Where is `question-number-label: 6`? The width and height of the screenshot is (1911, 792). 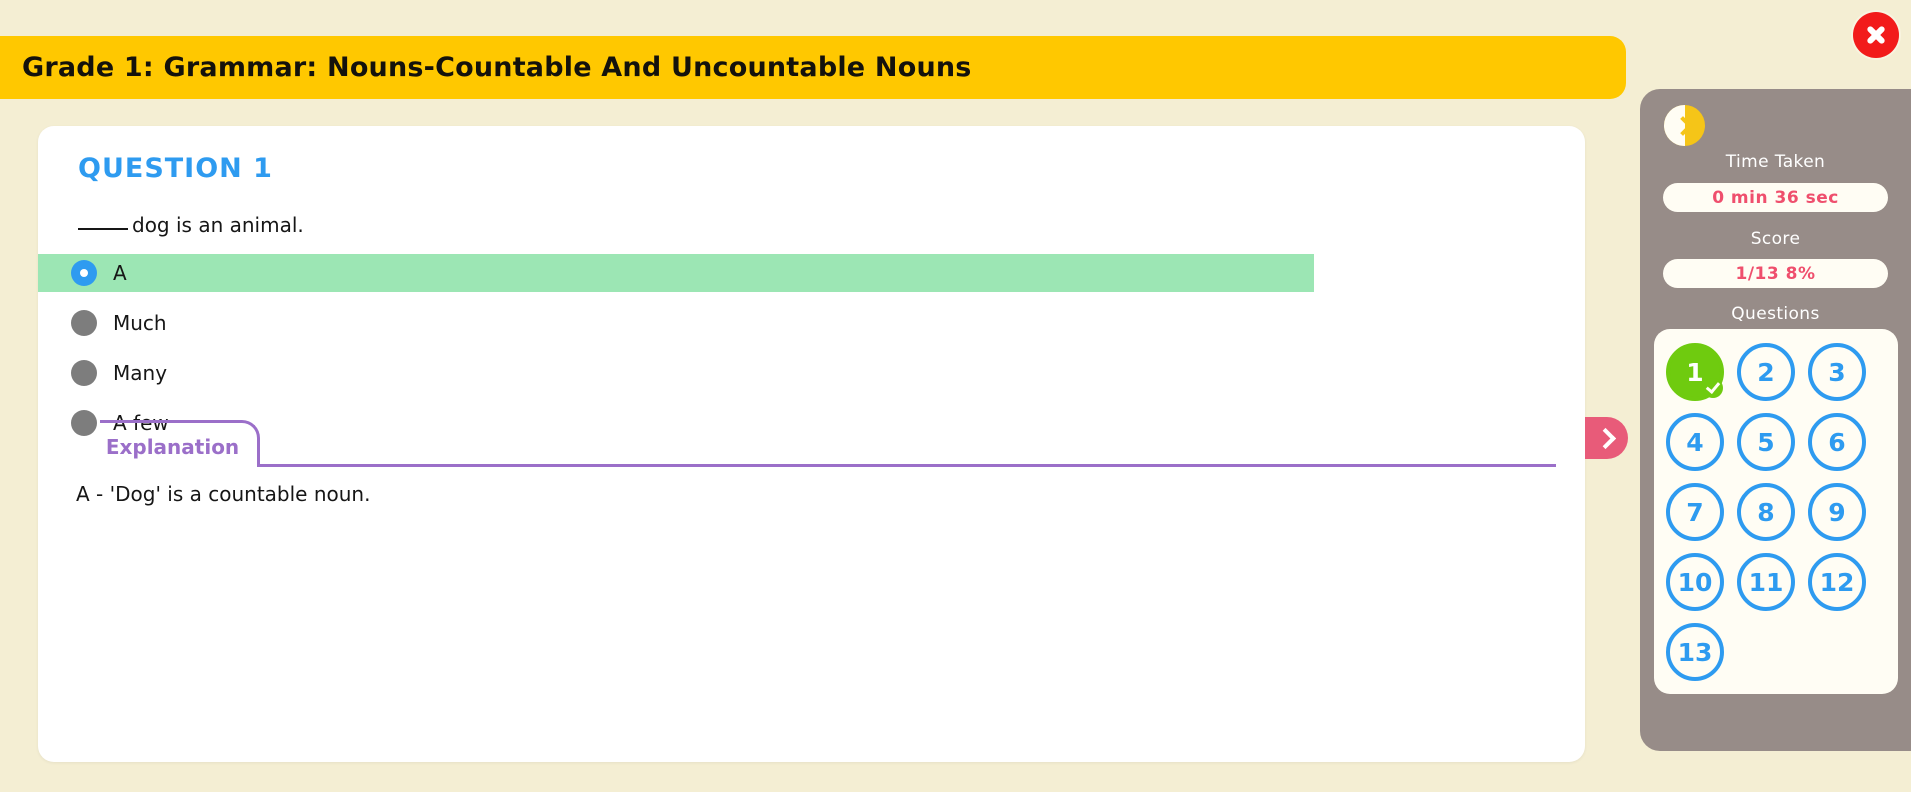 question-number-label: 6 is located at coordinates (1837, 442).